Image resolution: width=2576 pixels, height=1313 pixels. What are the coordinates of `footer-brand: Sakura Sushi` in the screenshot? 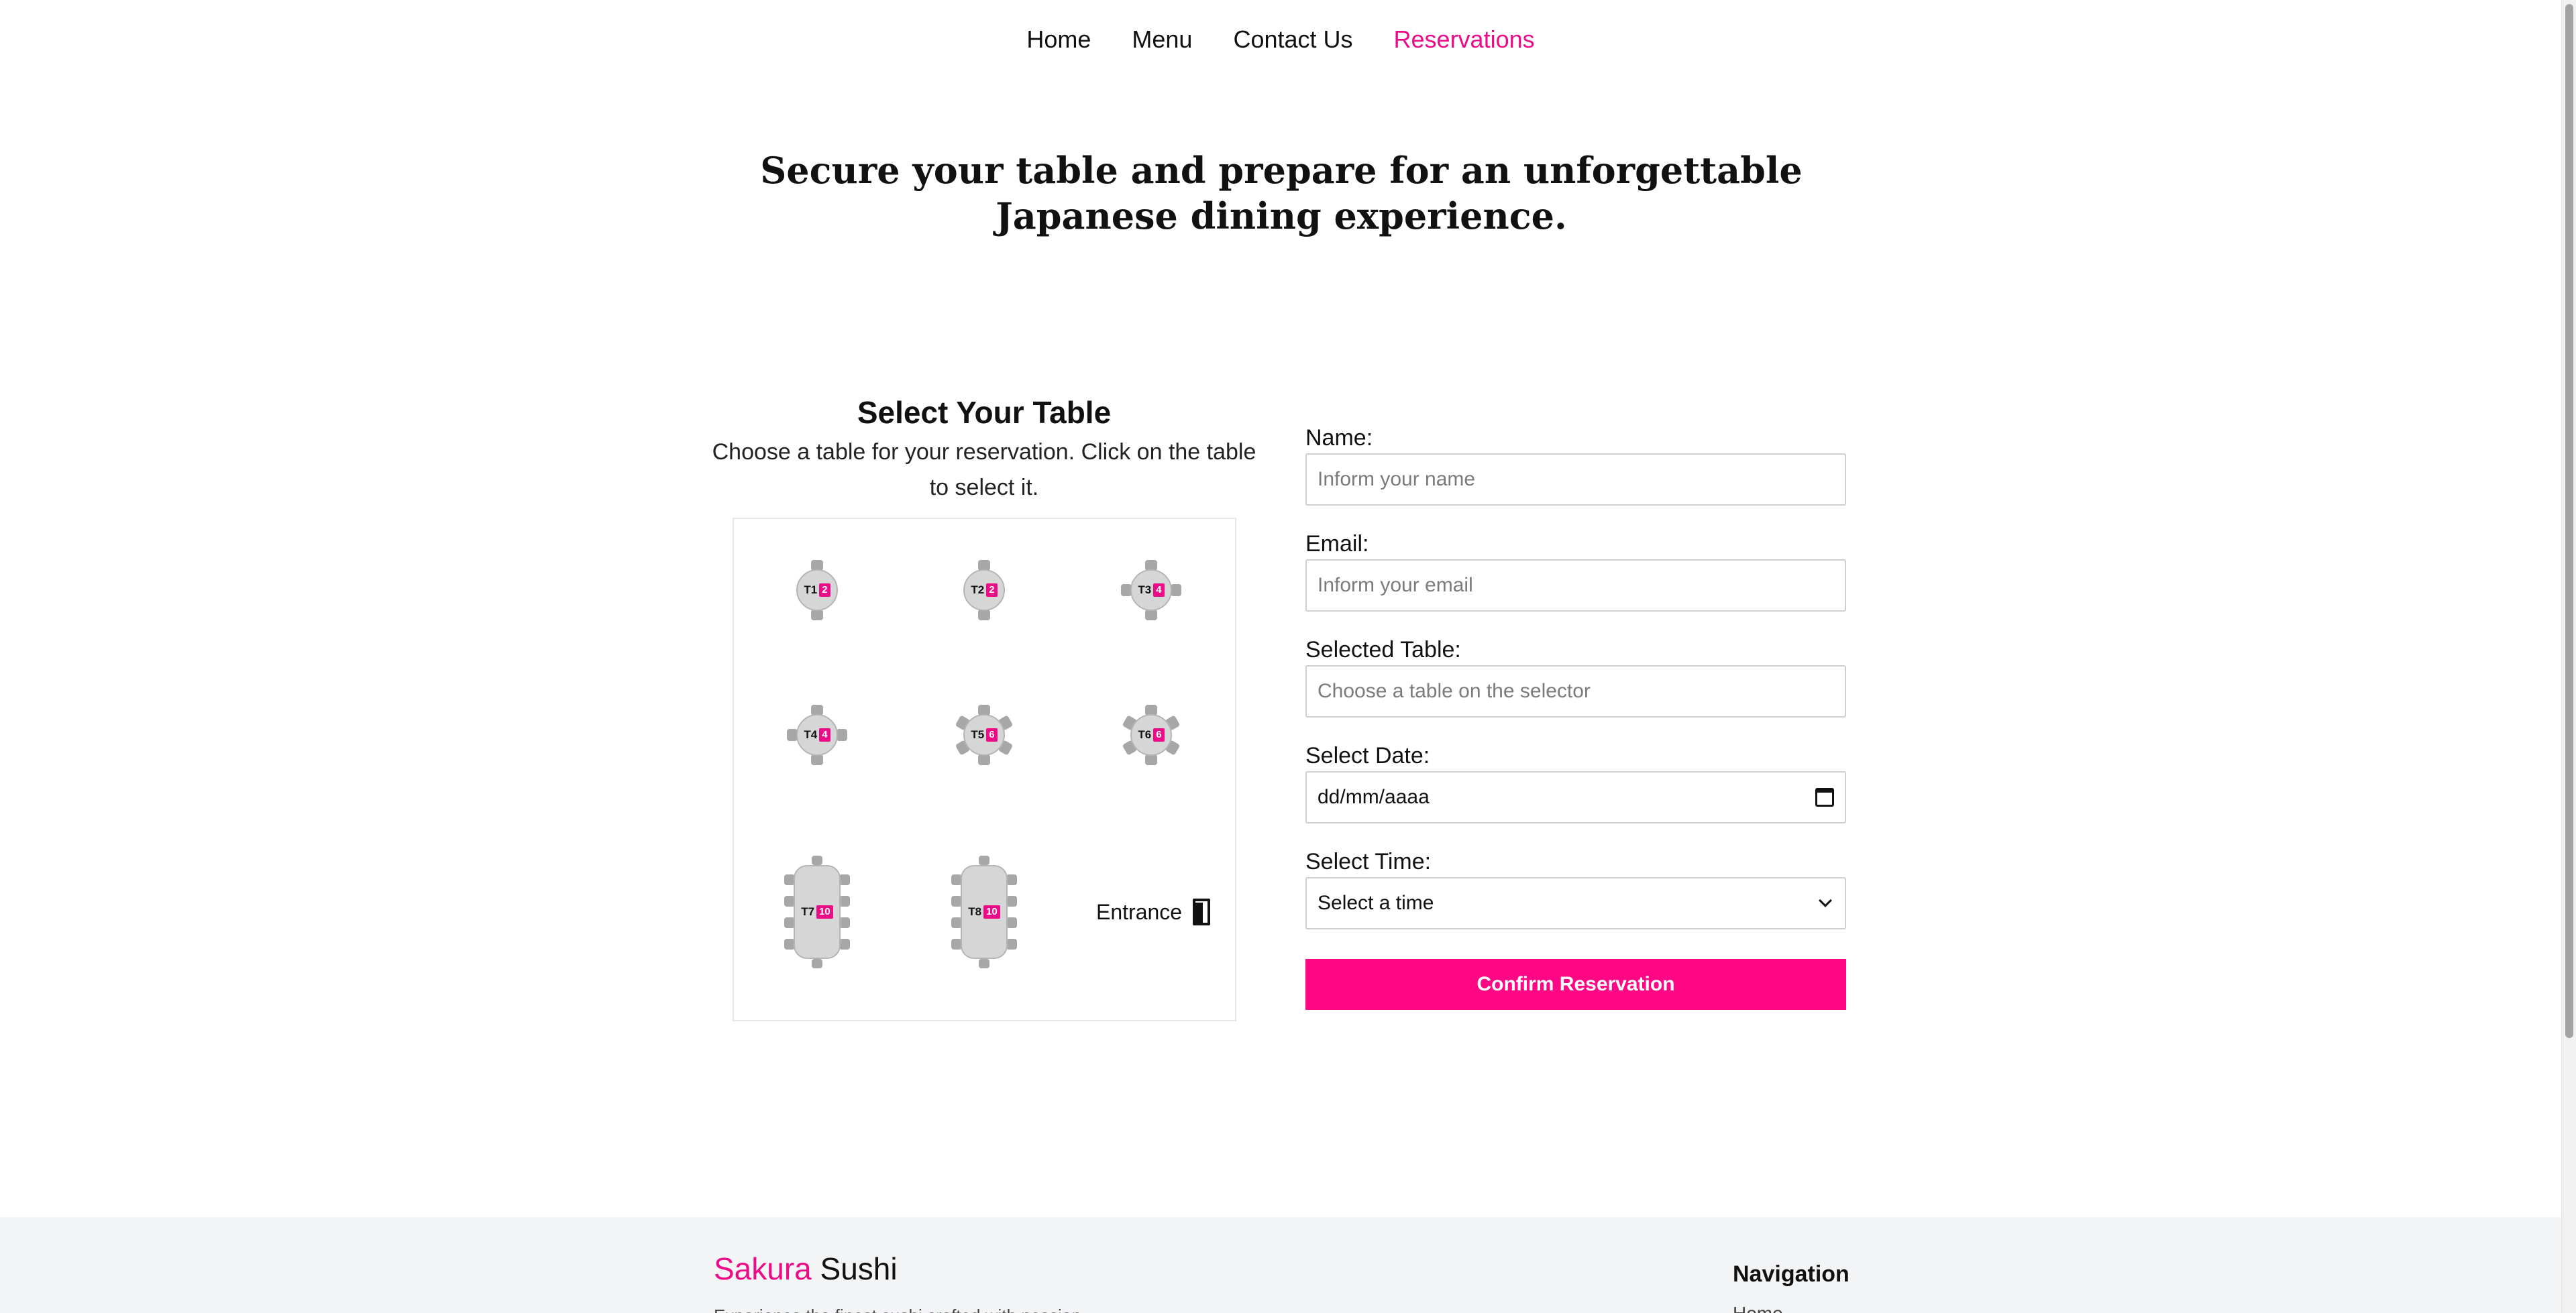 It's located at (806, 1269).